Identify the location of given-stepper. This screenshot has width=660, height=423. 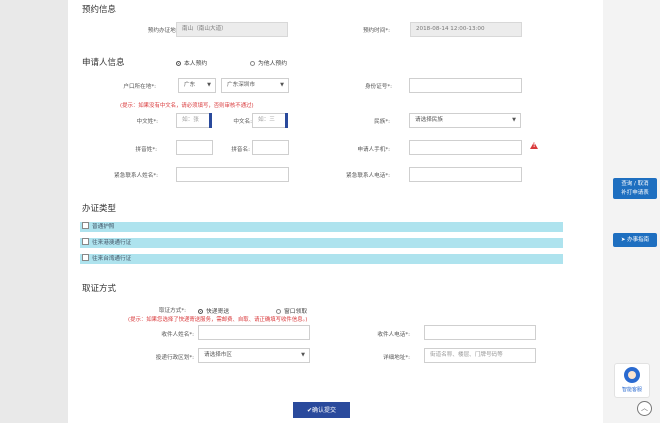
(286, 120).